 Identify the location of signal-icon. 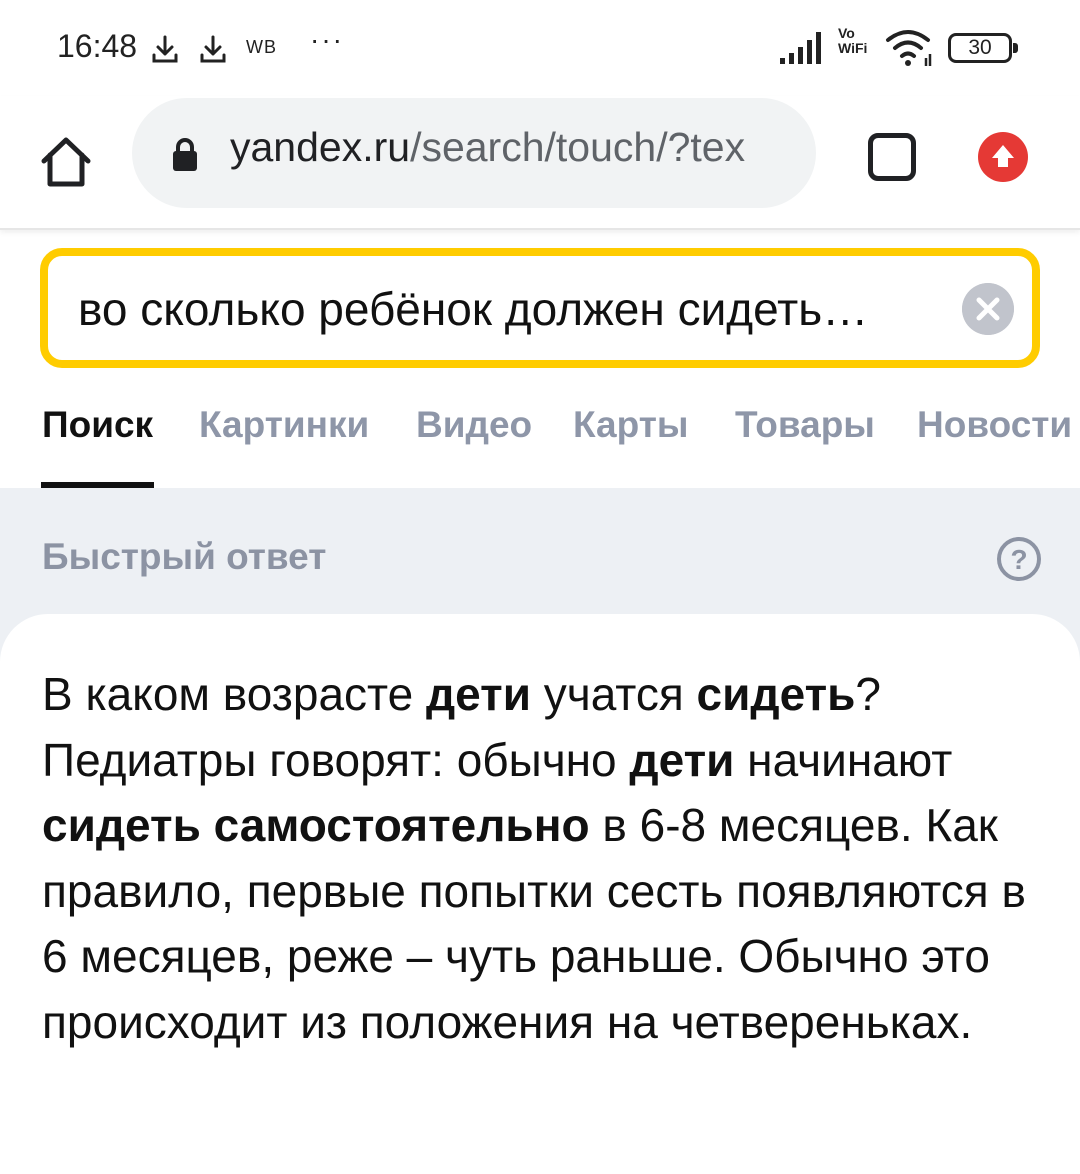
(800, 48).